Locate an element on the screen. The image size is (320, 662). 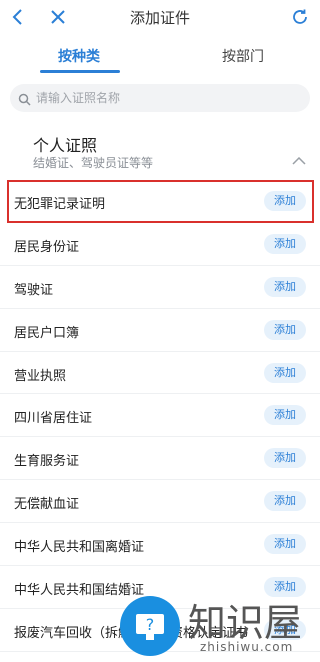
list-item: 驾驶证 添加 is located at coordinates (160, 287).